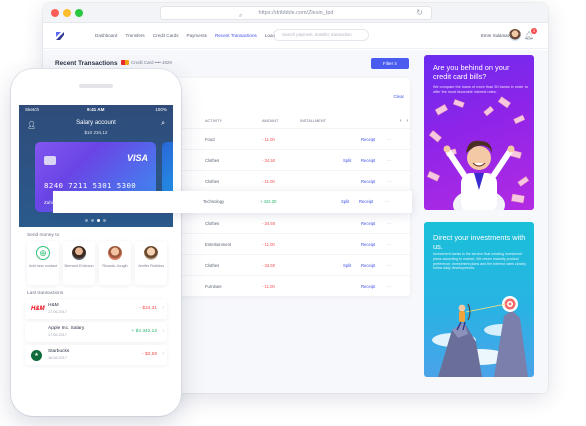 The height and width of the screenshot is (426, 586). What do you see at coordinates (115, 263) in the screenshot?
I see `contact-card: Ricardo Jouglh` at bounding box center [115, 263].